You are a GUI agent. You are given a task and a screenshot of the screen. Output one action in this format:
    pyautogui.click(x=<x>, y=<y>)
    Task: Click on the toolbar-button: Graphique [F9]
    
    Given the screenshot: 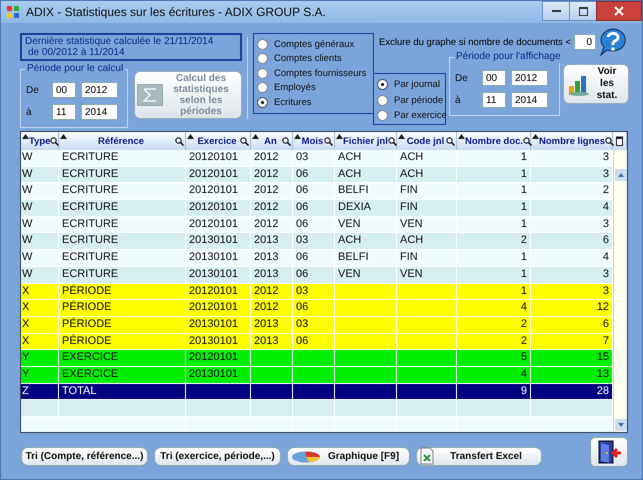 What is the action you would take?
    pyautogui.click(x=348, y=456)
    